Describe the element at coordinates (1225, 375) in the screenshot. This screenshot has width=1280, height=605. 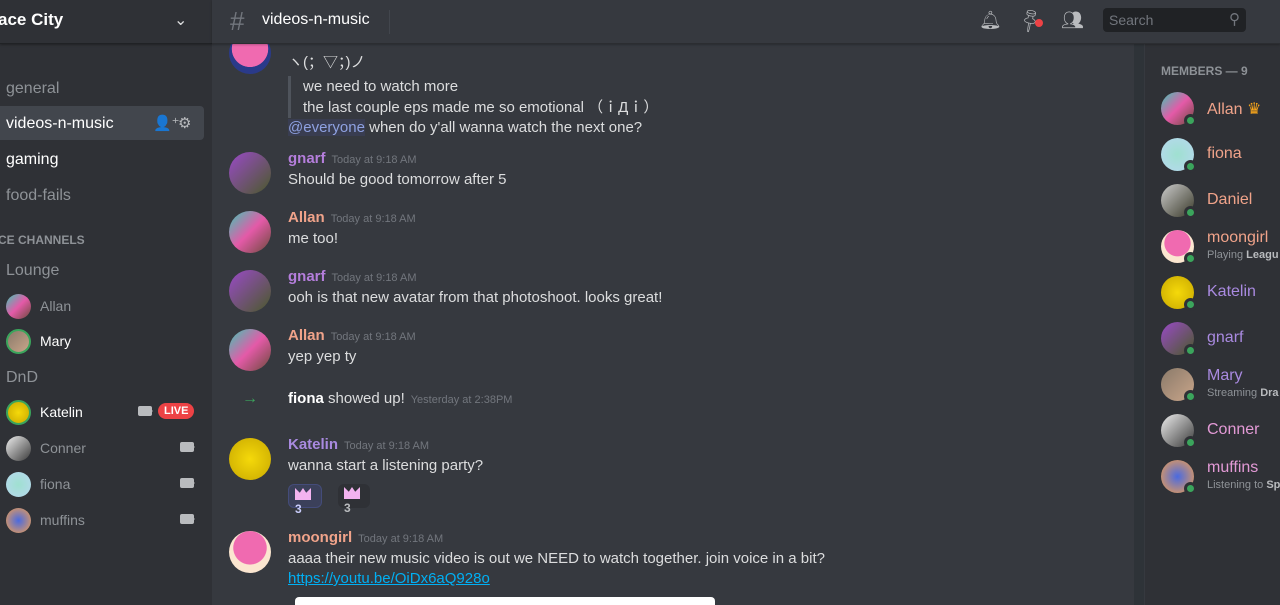
I see `member-name: Mary` at that location.